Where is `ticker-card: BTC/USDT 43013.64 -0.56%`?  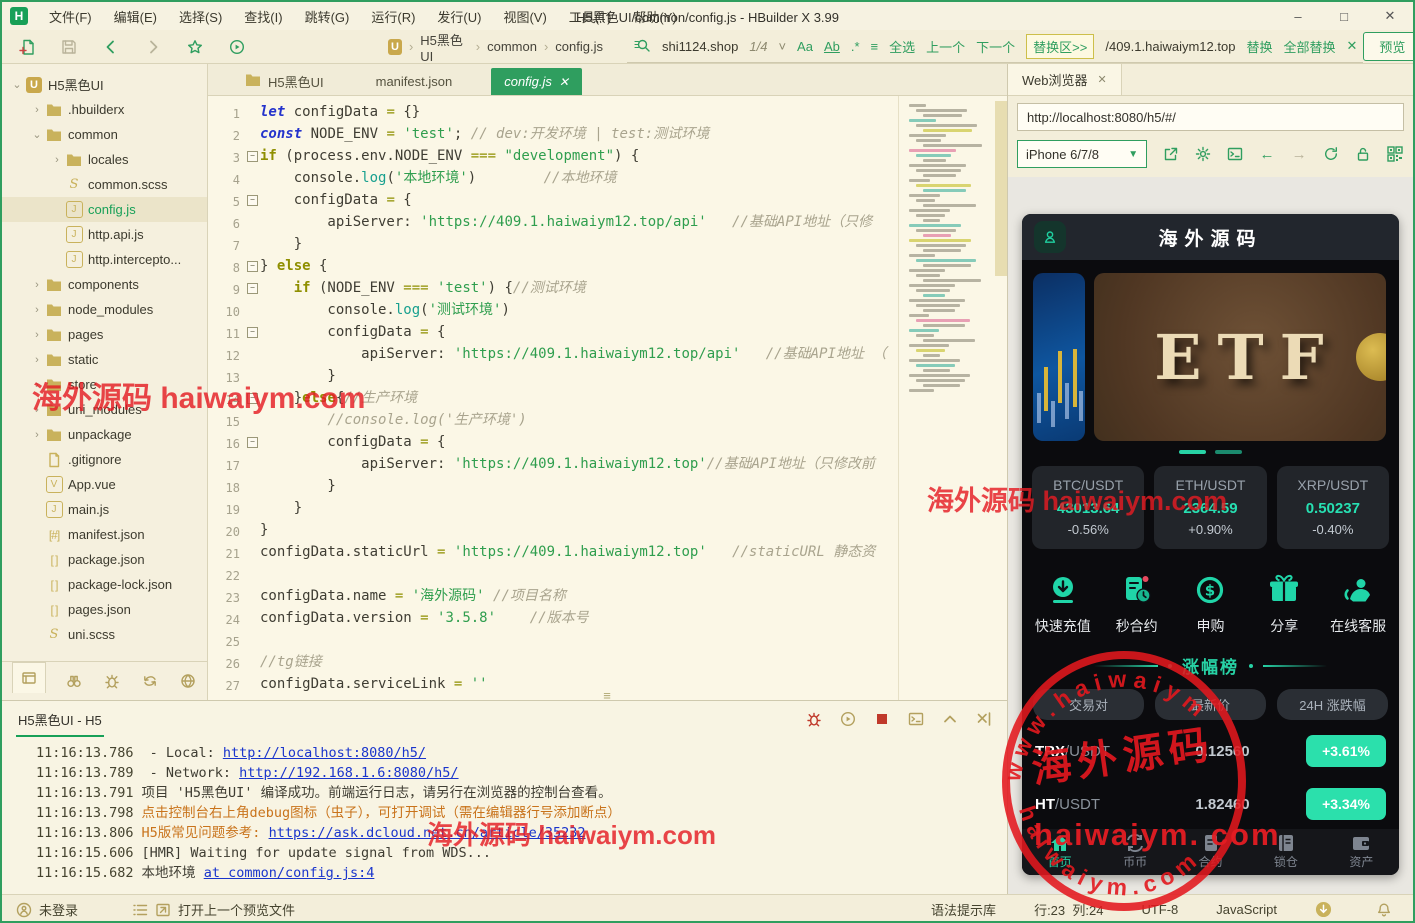 ticker-card: BTC/USDT 43013.64 -0.56% is located at coordinates (1088, 507).